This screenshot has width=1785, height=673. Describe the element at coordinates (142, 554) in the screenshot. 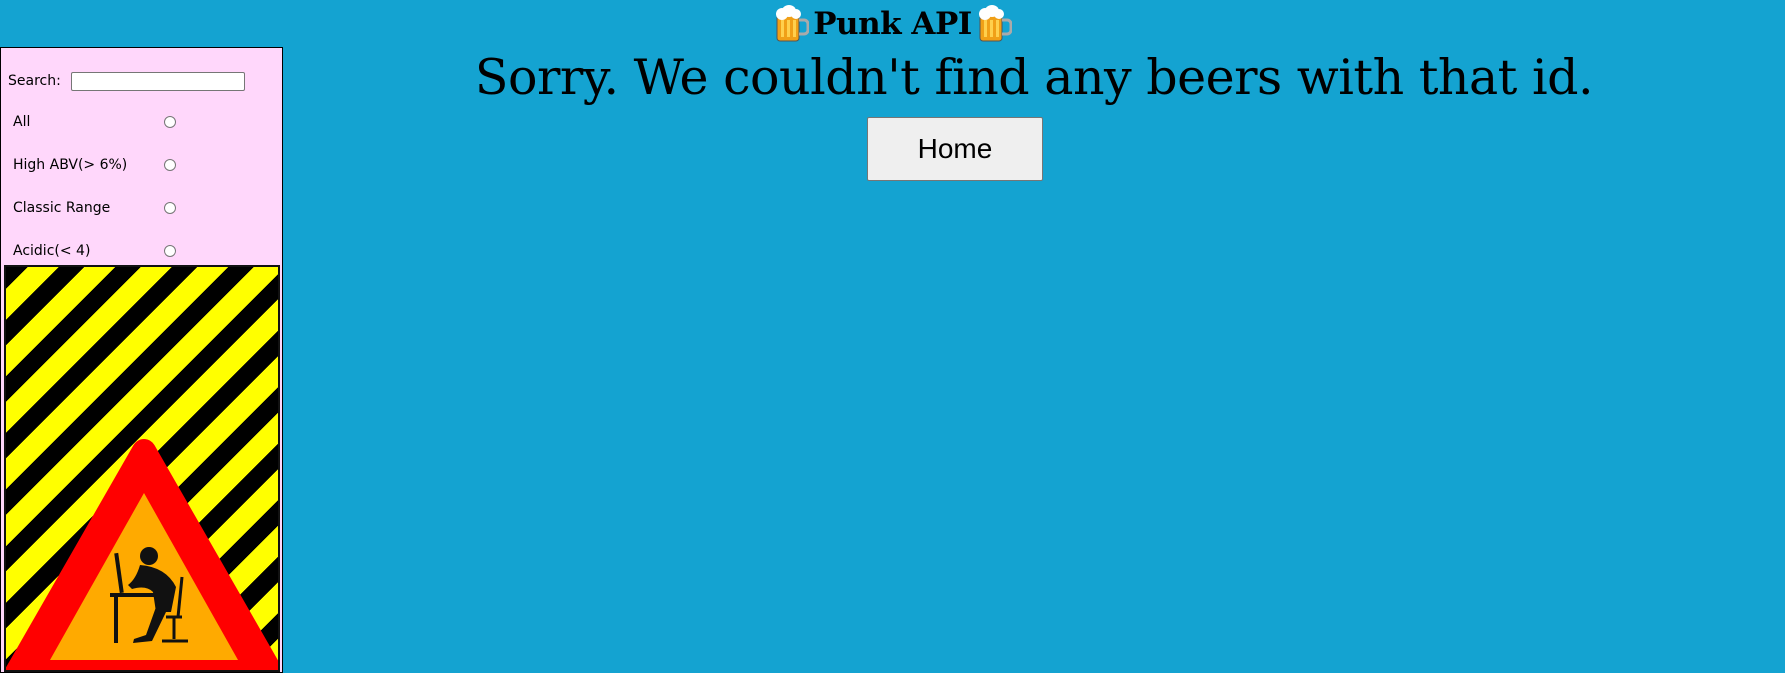

I see `under-construction-warning-icon` at that location.